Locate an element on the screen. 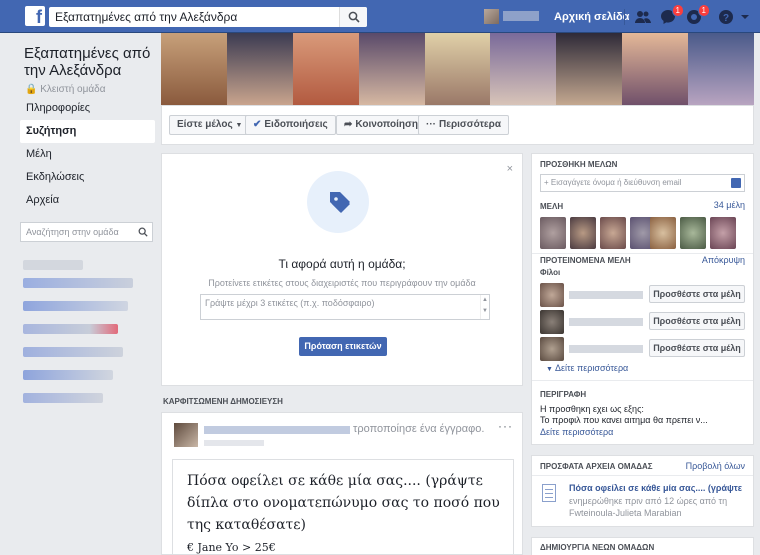  help-icon: ? is located at coordinates (727, 17).